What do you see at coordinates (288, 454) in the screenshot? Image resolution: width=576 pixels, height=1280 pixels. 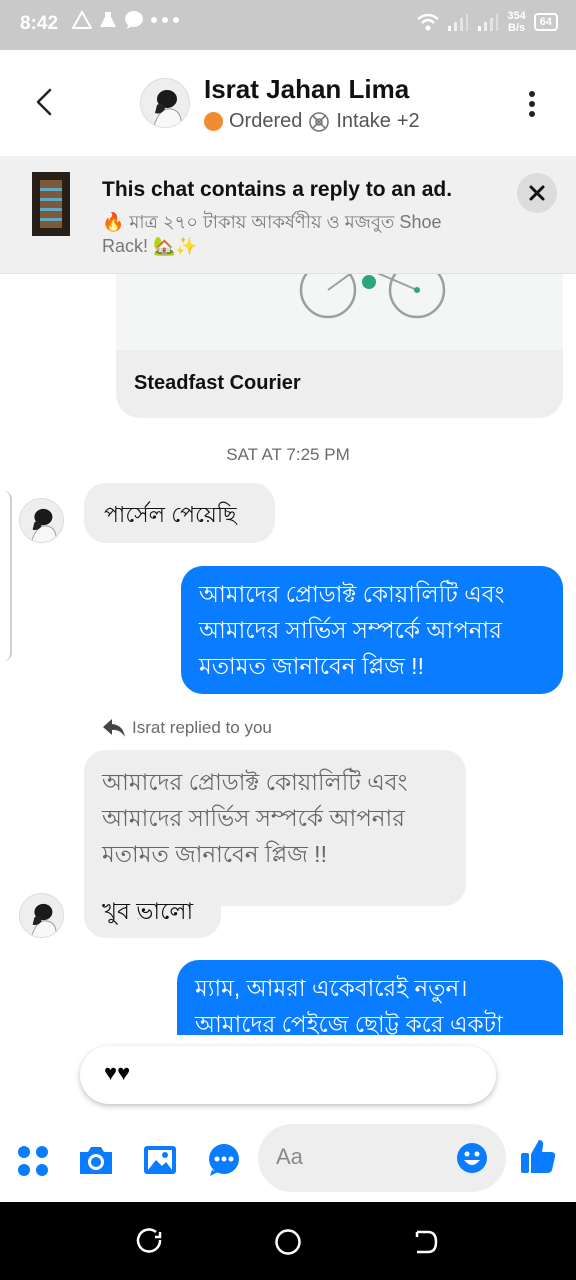 I see `chat-timestamp: SAT AT 7:25 PM` at bounding box center [288, 454].